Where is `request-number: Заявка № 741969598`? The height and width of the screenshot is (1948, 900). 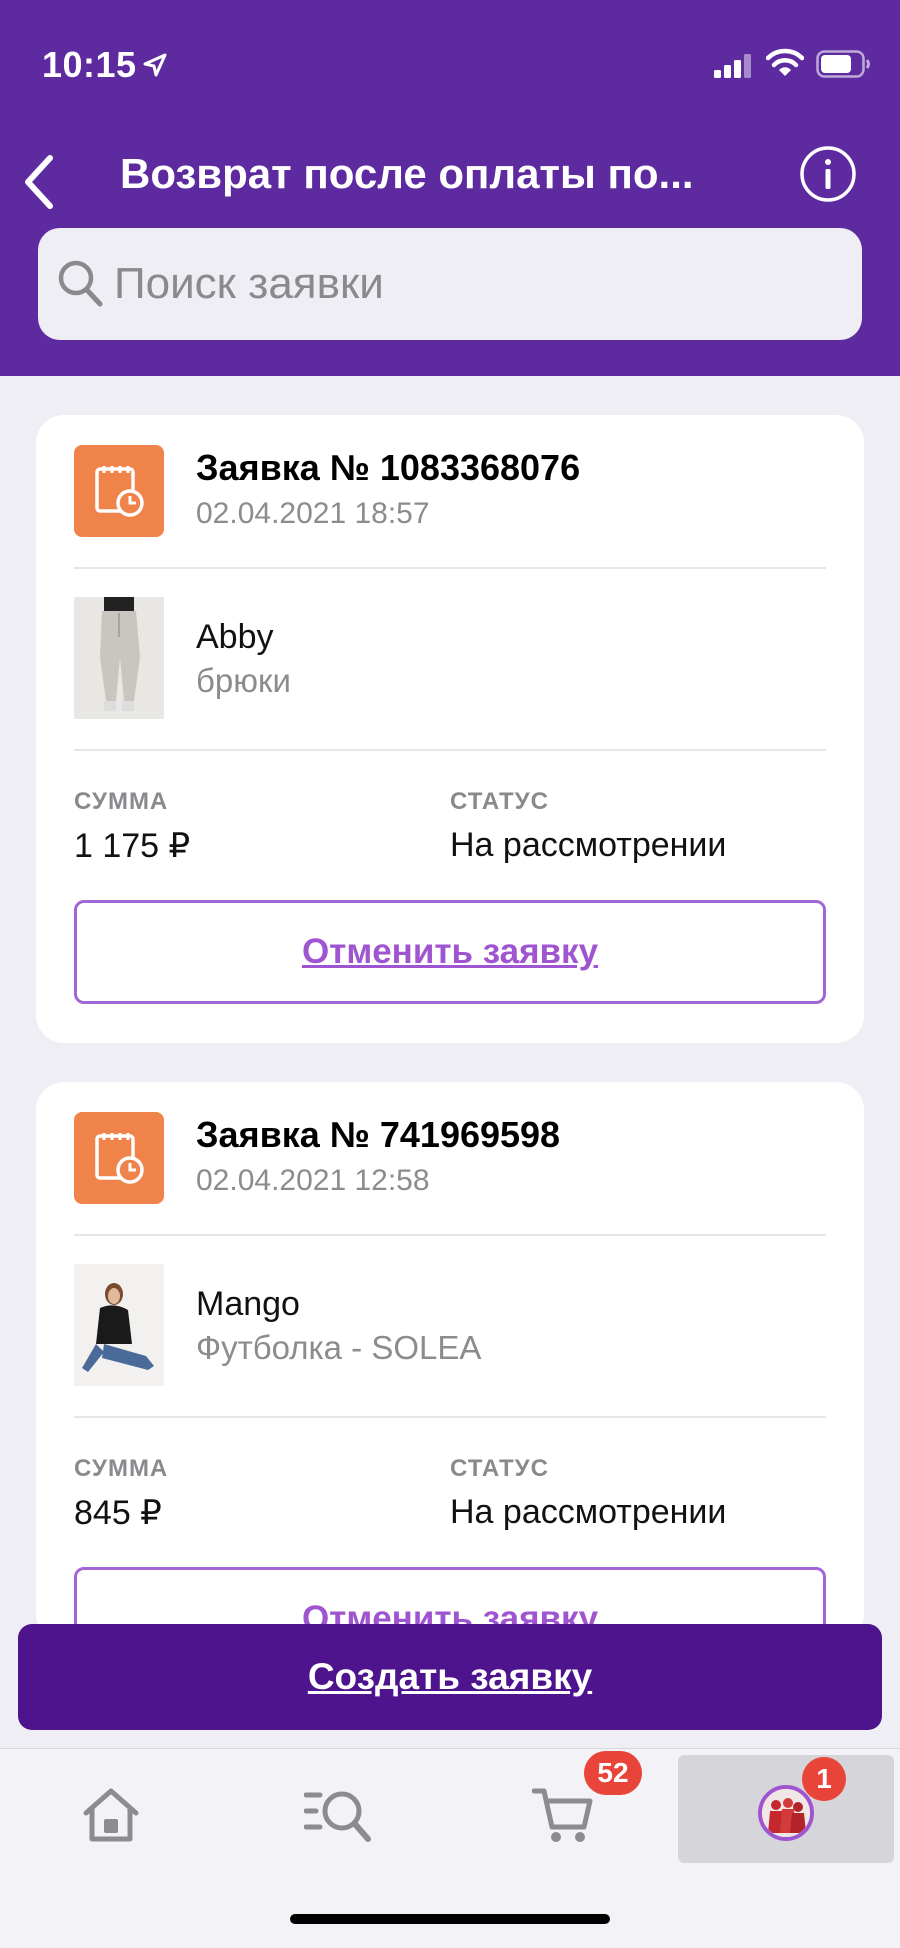 request-number: Заявка № 741969598 is located at coordinates (378, 1134).